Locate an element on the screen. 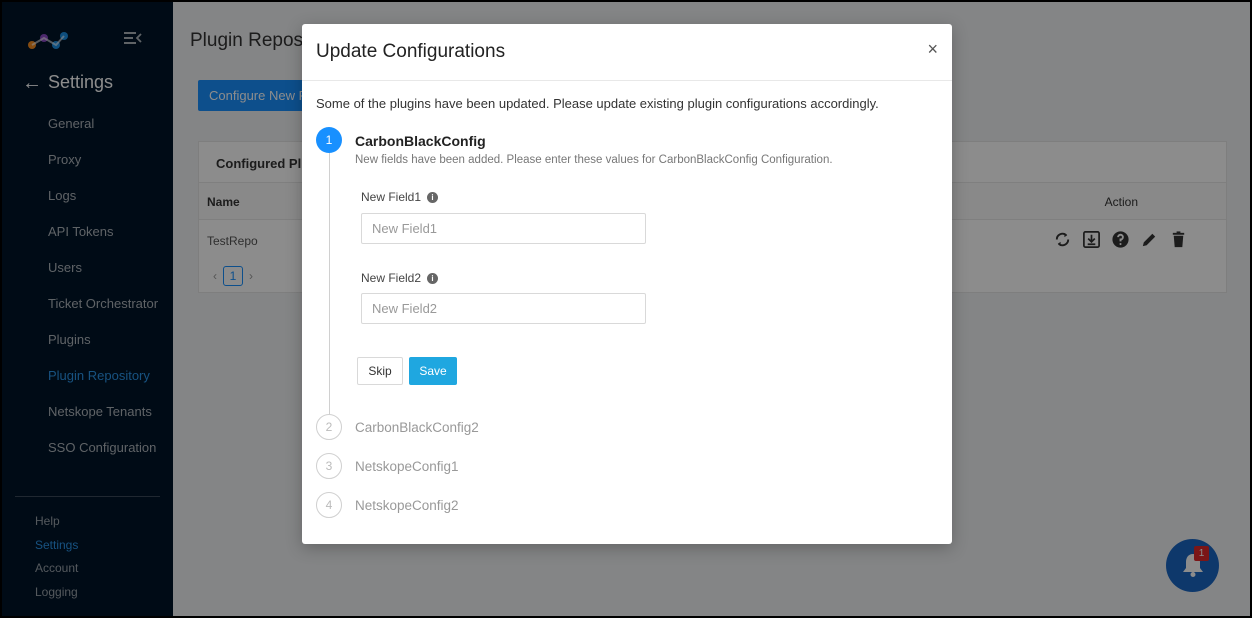 The height and width of the screenshot is (618, 1252). step-1-indicator: 1 is located at coordinates (329, 140).